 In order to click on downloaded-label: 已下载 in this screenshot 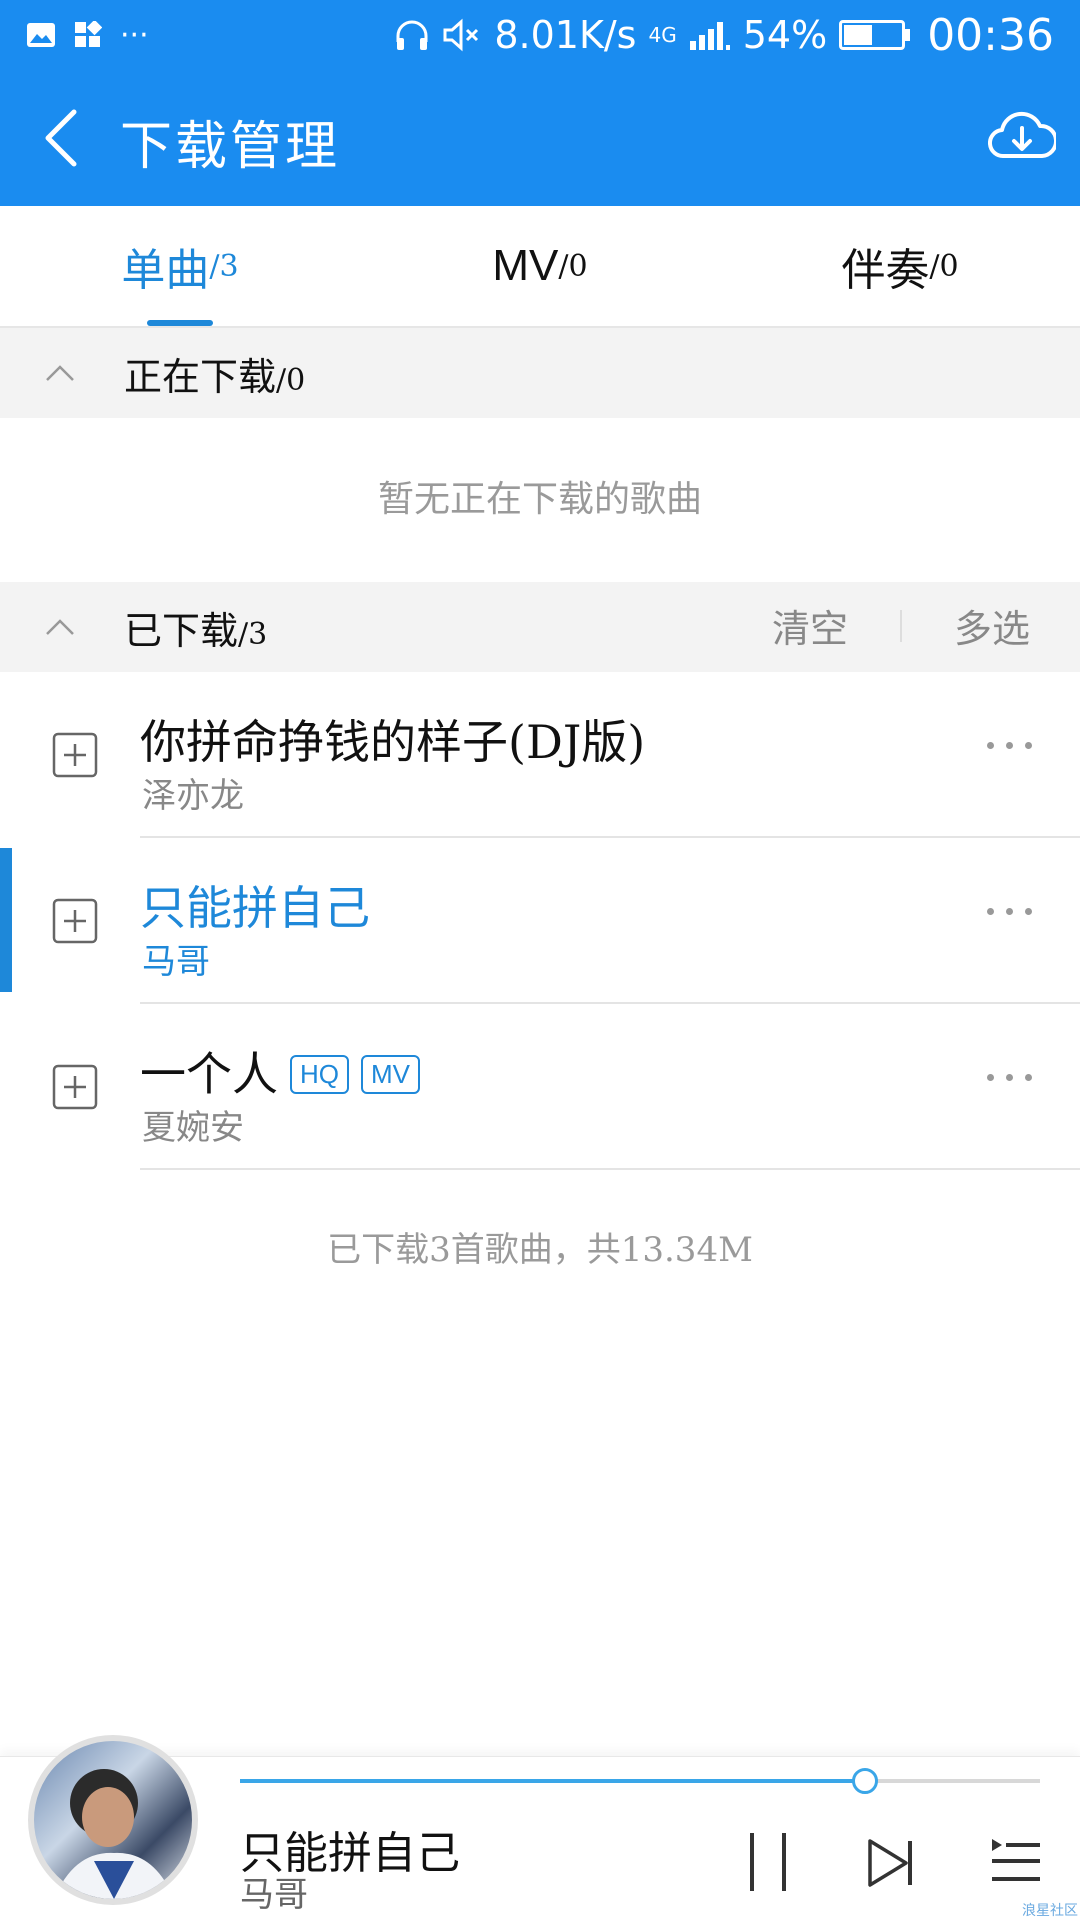, I will do `click(181, 631)`.